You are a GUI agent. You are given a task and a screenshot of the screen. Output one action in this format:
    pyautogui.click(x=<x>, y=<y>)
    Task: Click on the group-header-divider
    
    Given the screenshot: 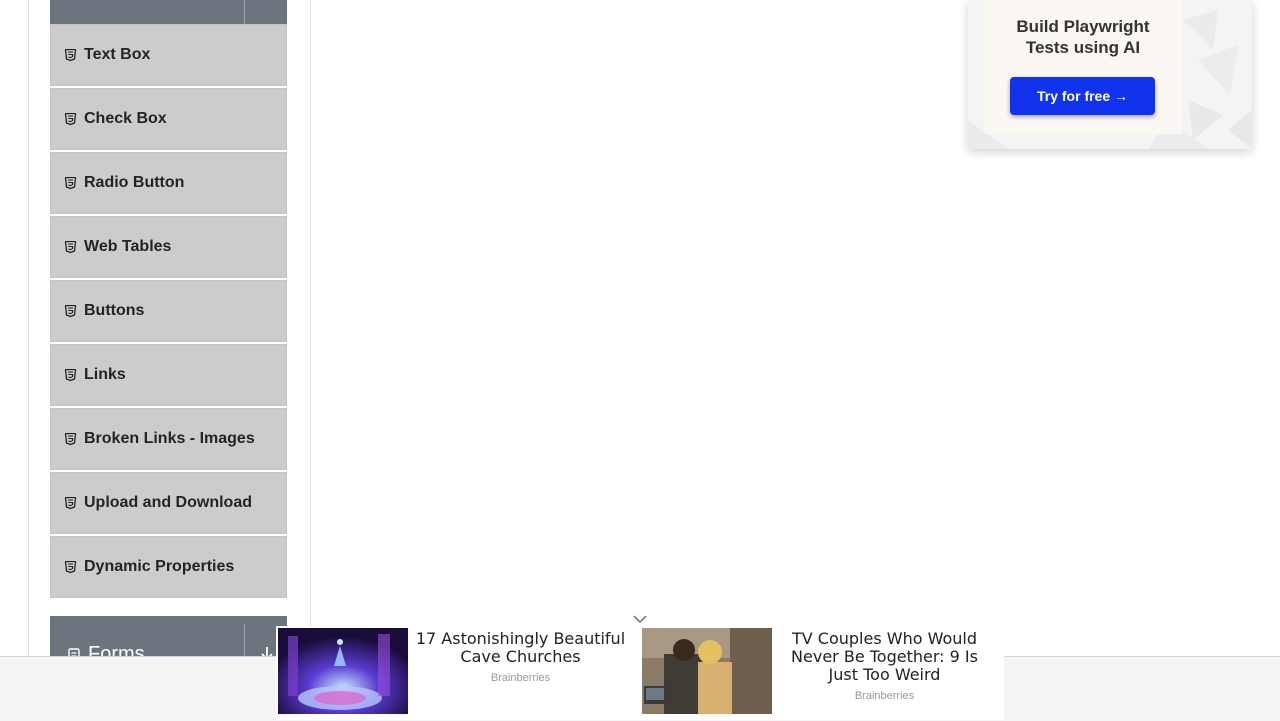 What is the action you would take?
    pyautogui.click(x=244, y=12)
    